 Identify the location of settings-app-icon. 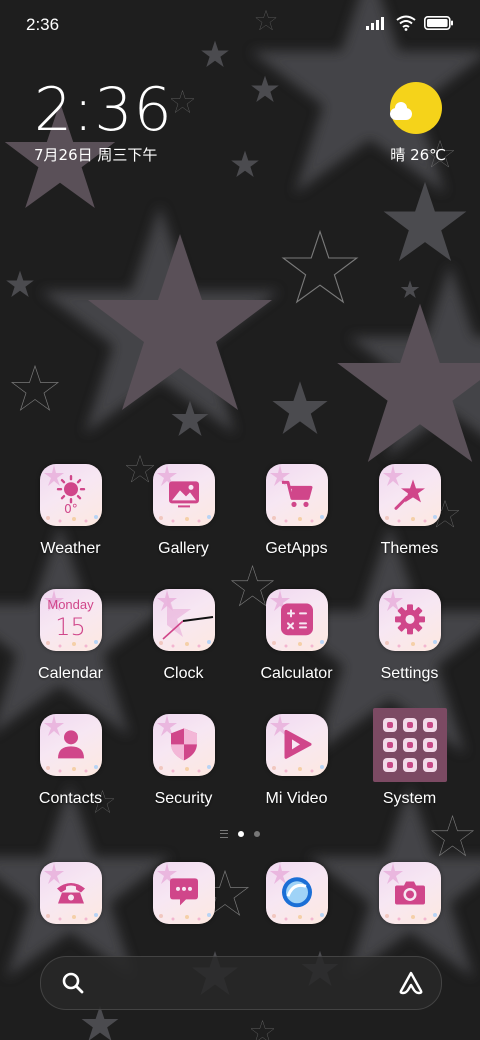
(409, 620).